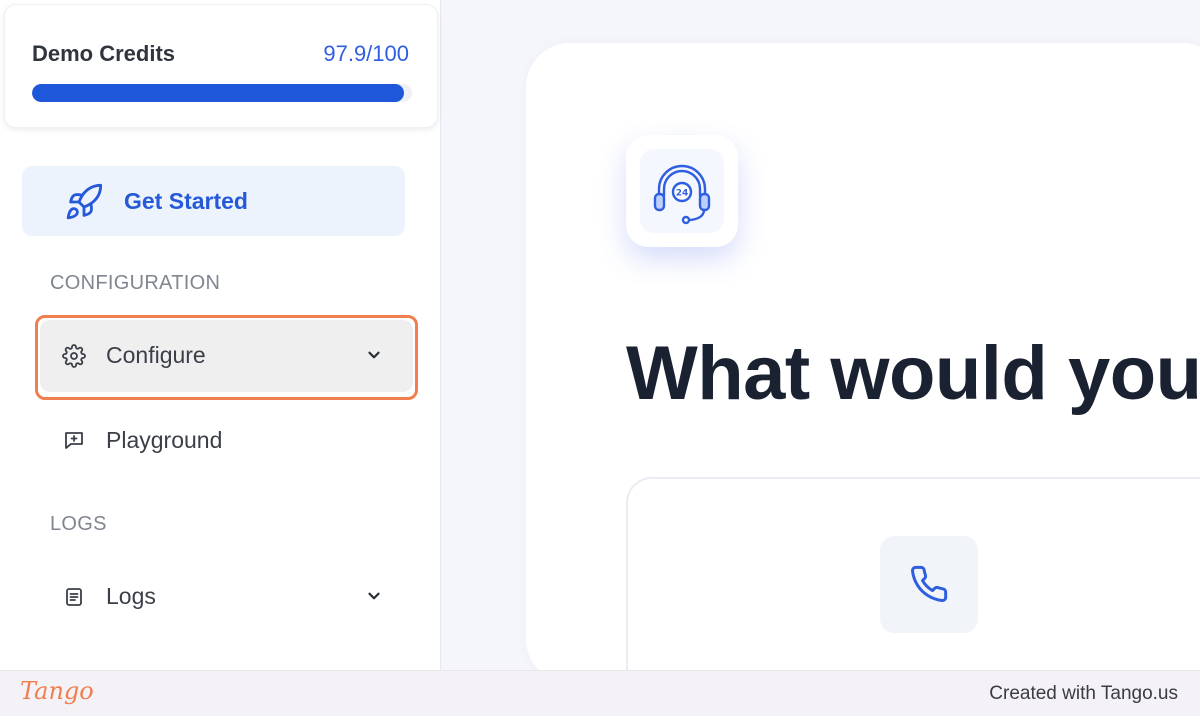 The height and width of the screenshot is (716, 1200). I want to click on configuration-section-header: CONFIGURATION, so click(135, 283).